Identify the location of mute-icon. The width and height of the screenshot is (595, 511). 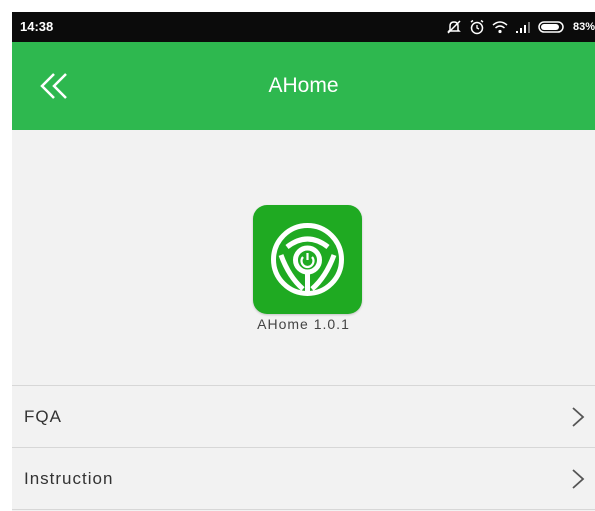
(454, 27).